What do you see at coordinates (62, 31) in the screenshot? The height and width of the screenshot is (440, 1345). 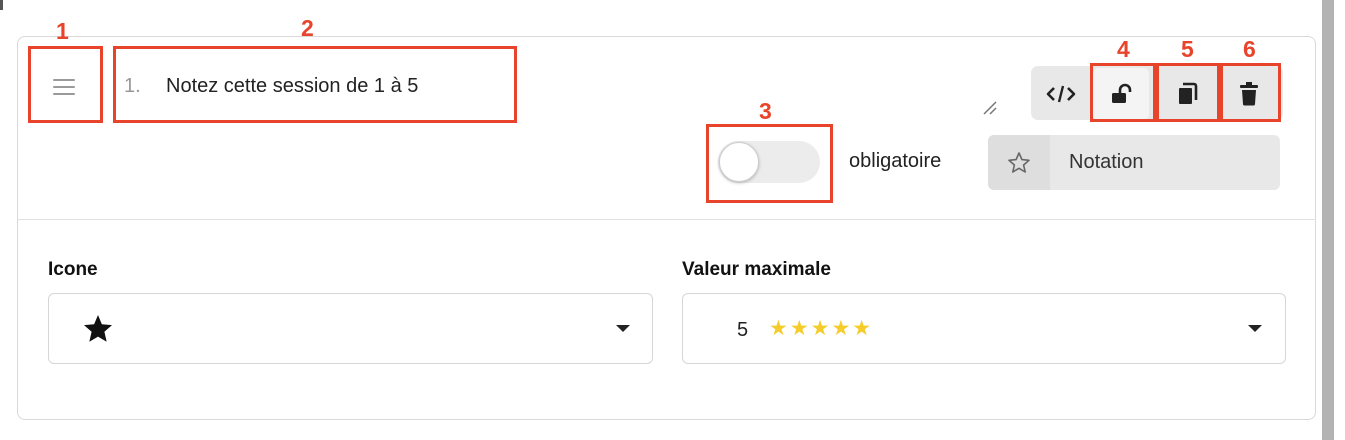 I see `annotation-number: 1` at bounding box center [62, 31].